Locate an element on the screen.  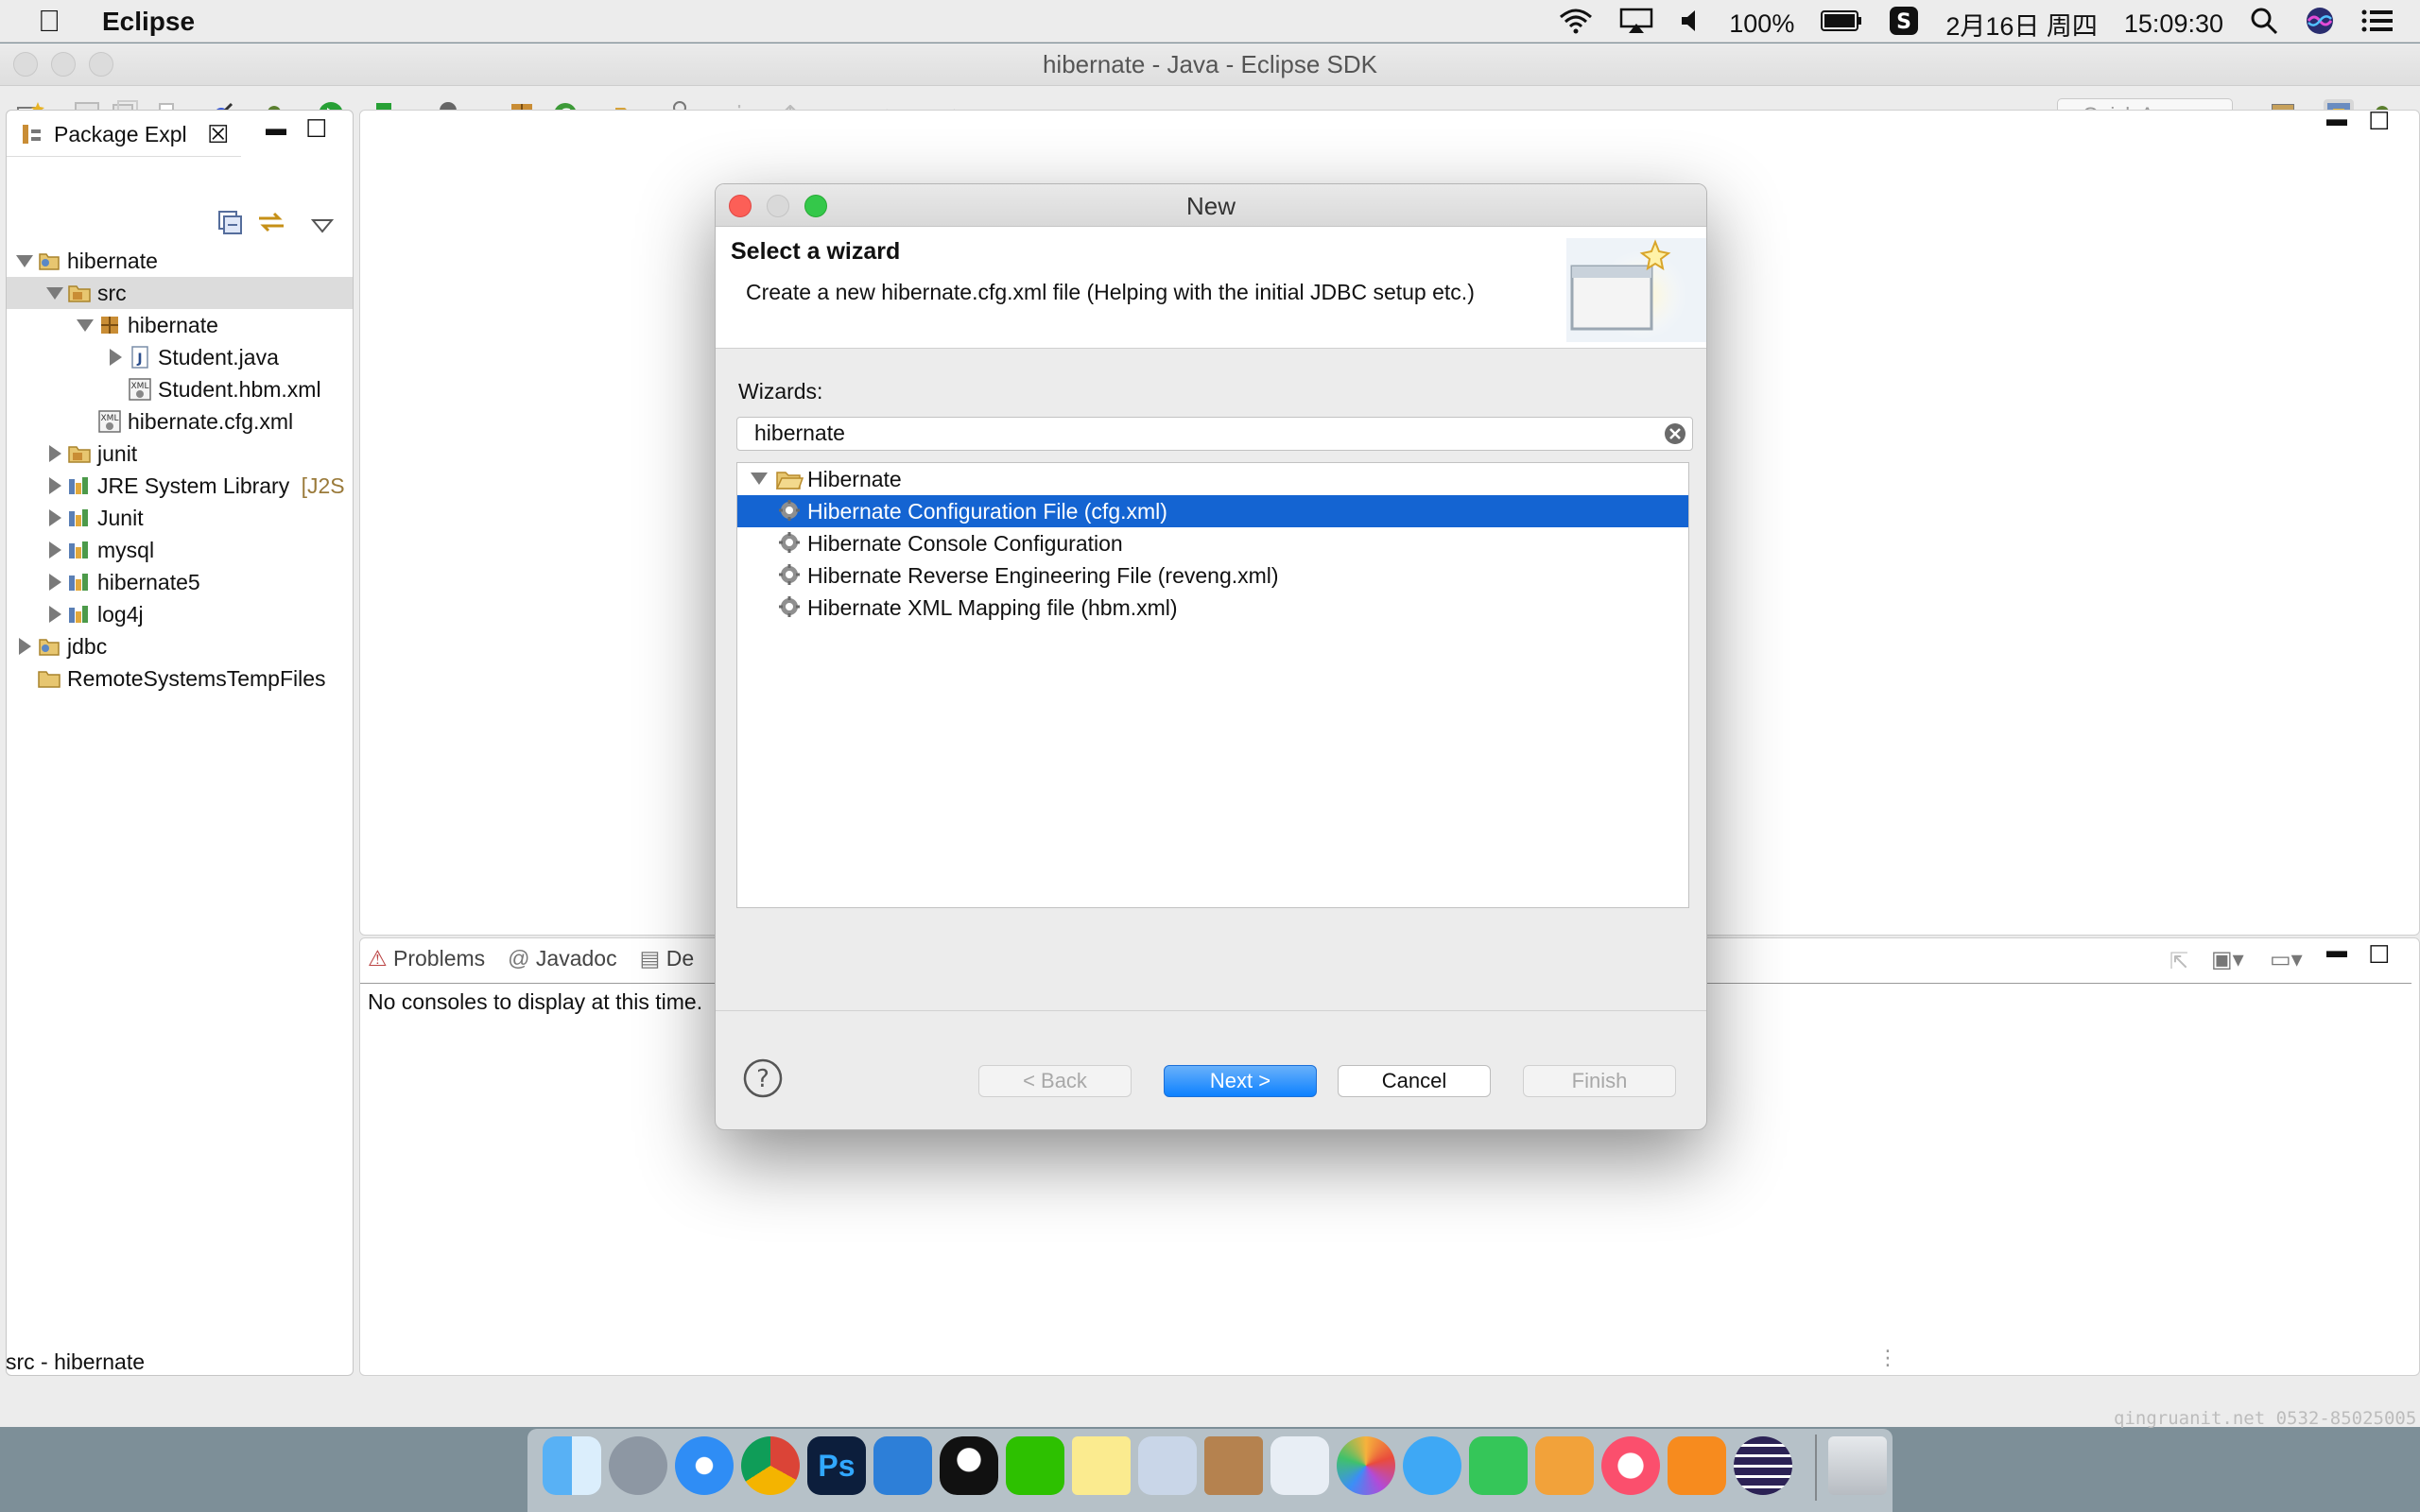
editor-minimize-icon: ▬ is located at coordinates (2336, 119).